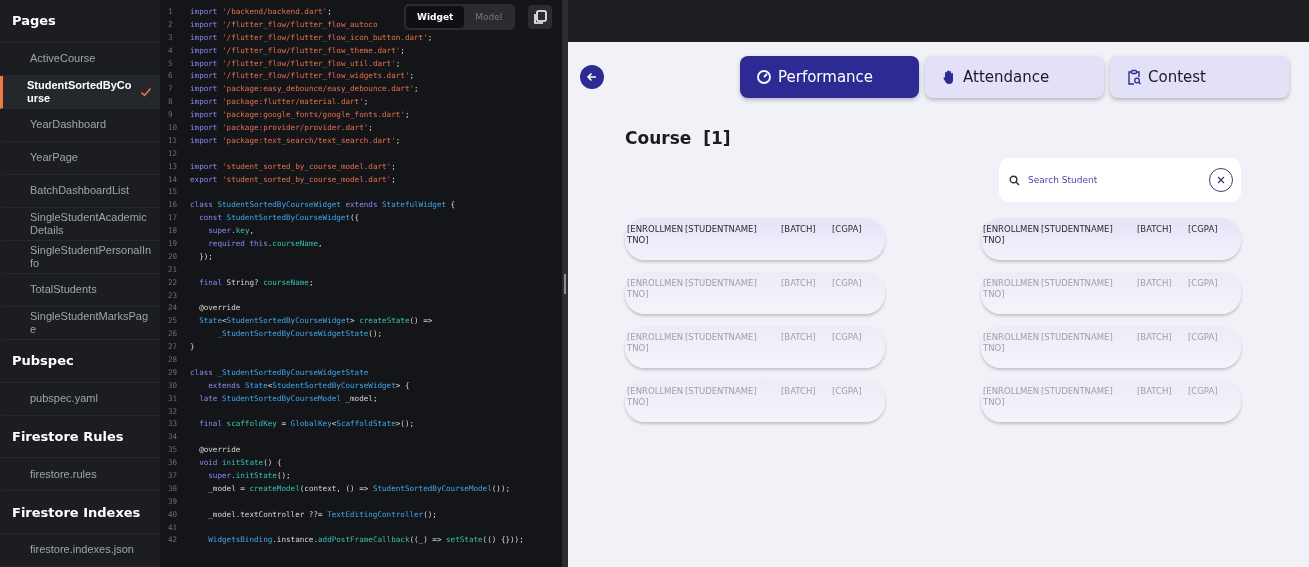  Describe the element at coordinates (1199, 77) in the screenshot. I see `tab: Contest` at that location.